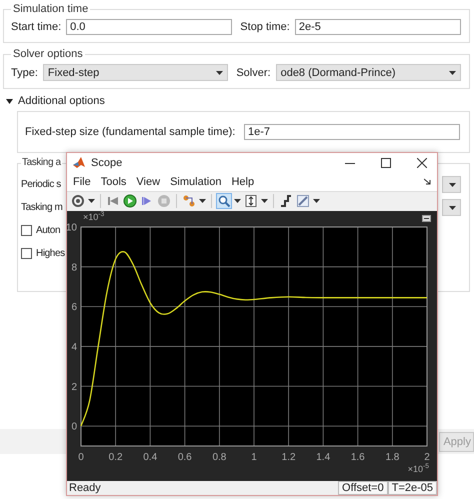 This screenshot has height=499, width=474. Describe the element at coordinates (41, 207) in the screenshot. I see `field-label: Tasking m` at that location.